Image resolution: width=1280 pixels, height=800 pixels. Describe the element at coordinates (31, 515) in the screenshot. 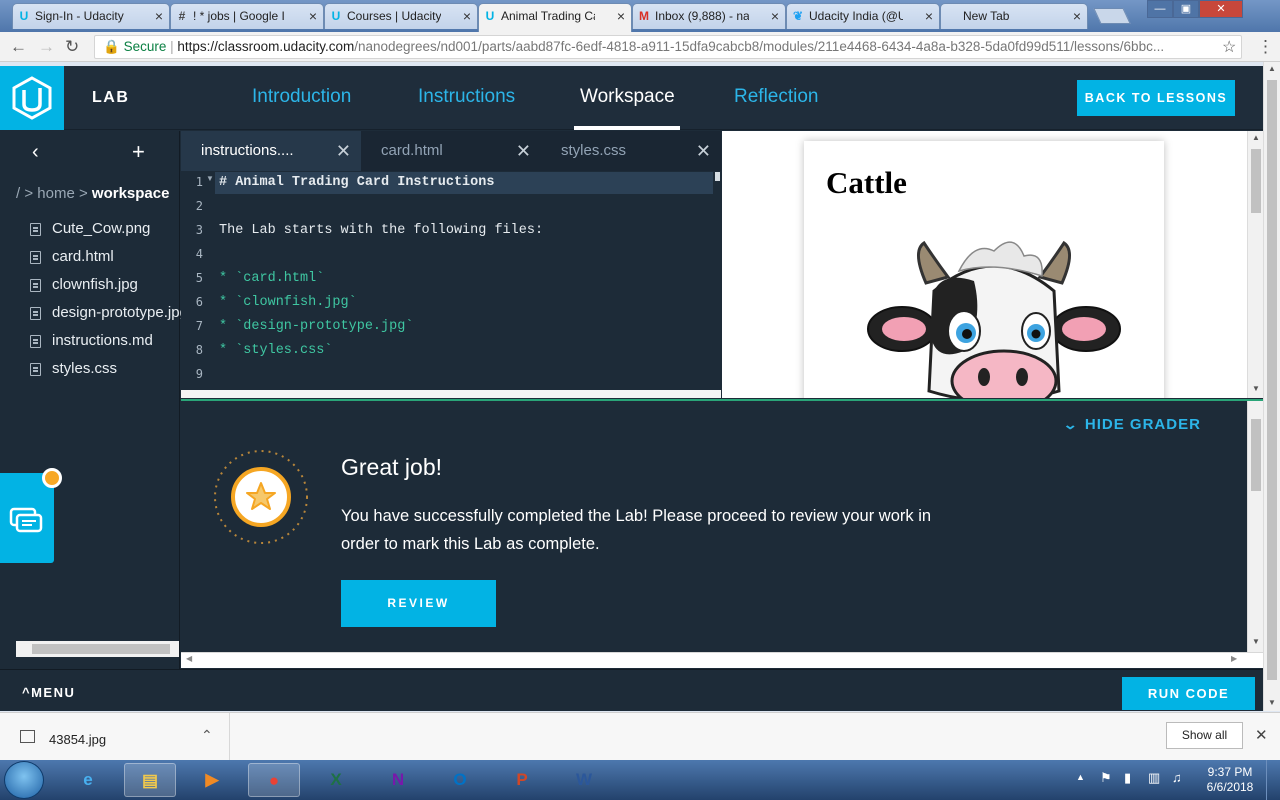

I see `chat-widget-button` at that location.